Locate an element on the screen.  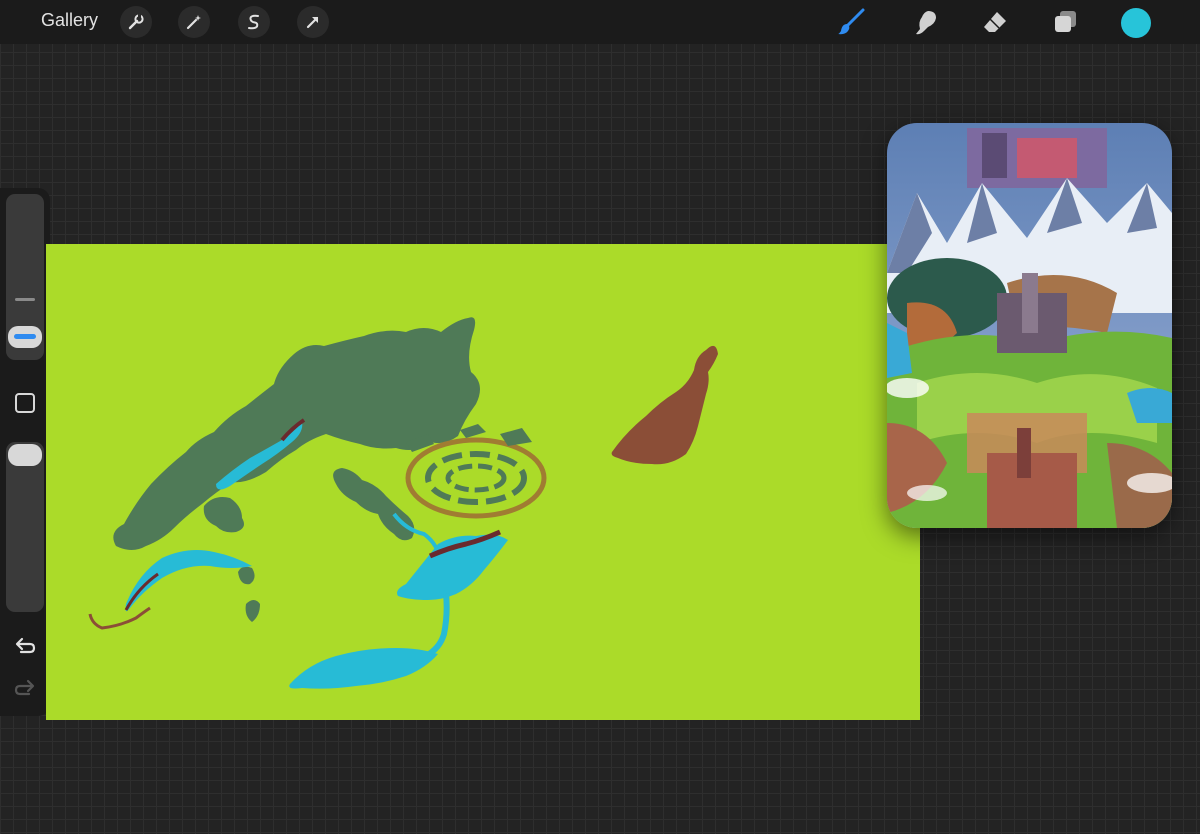
redo-icon is located at coordinates (25, 689).